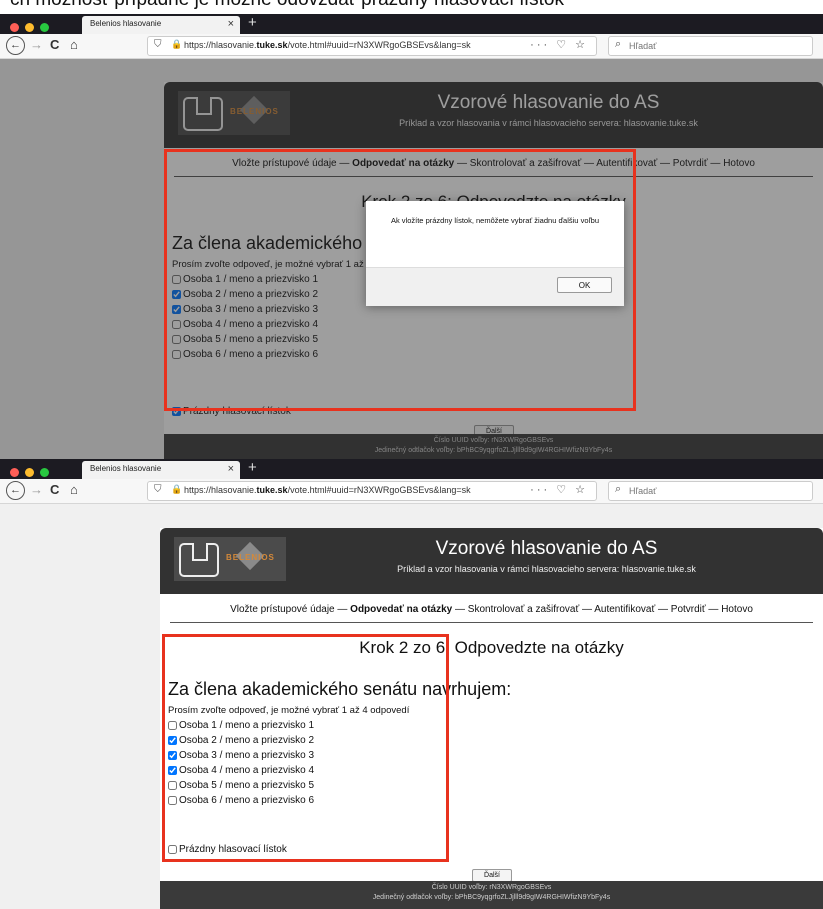 The height and width of the screenshot is (909, 823). I want to click on ok-button: OK, so click(584, 285).